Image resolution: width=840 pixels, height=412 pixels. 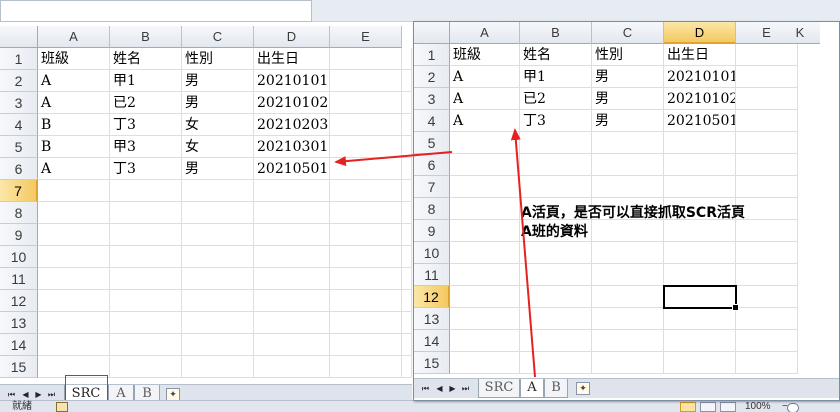 What do you see at coordinates (366, 125) in the screenshot?
I see `cell-e4` at bounding box center [366, 125].